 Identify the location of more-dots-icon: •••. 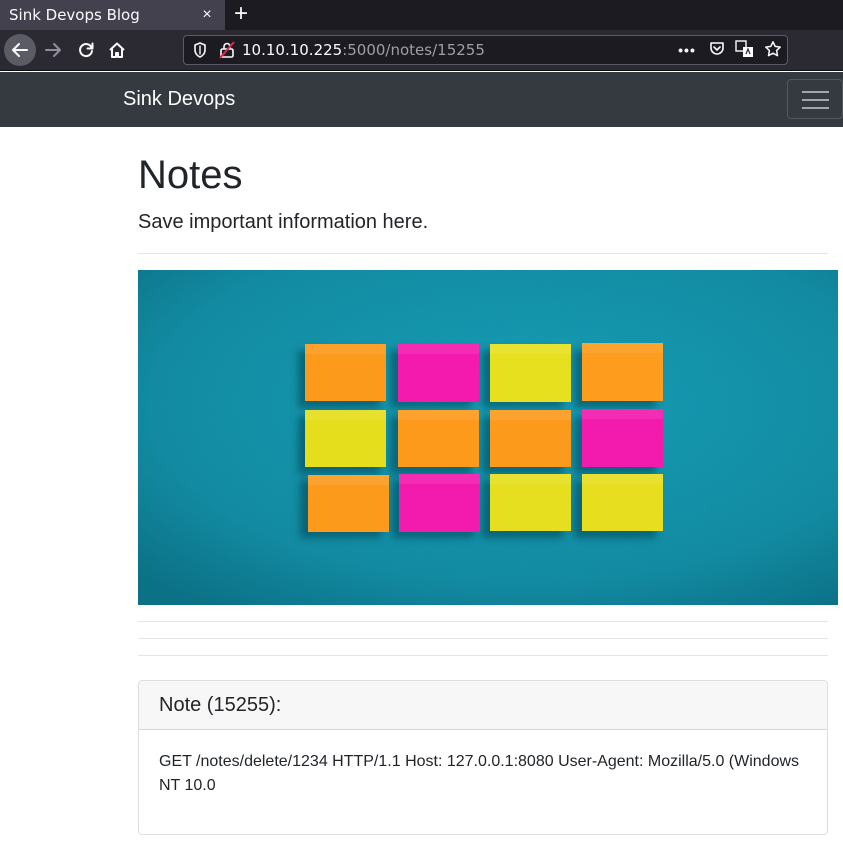
(687, 50).